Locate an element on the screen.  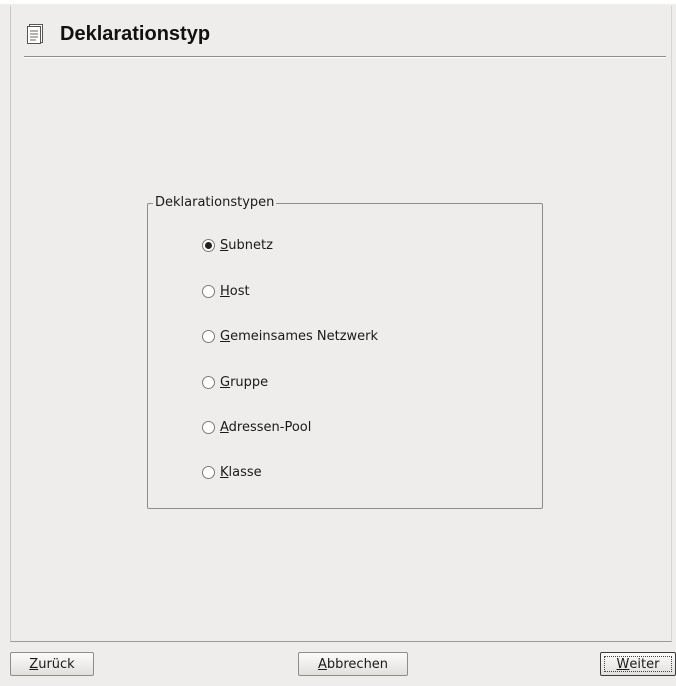
radio-label: Adressen-Pool is located at coordinates (266, 427).